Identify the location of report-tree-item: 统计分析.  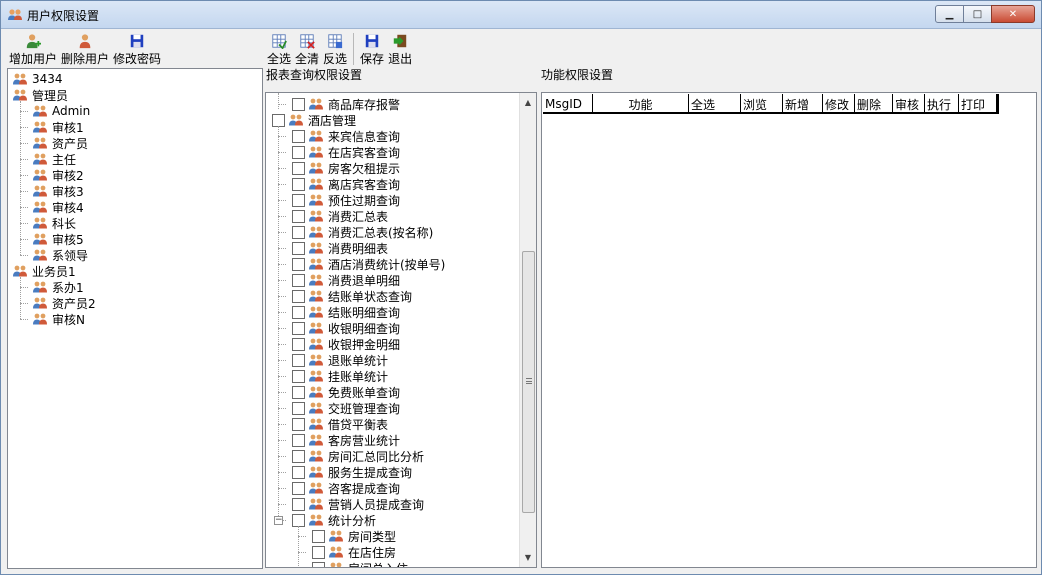
(334, 520).